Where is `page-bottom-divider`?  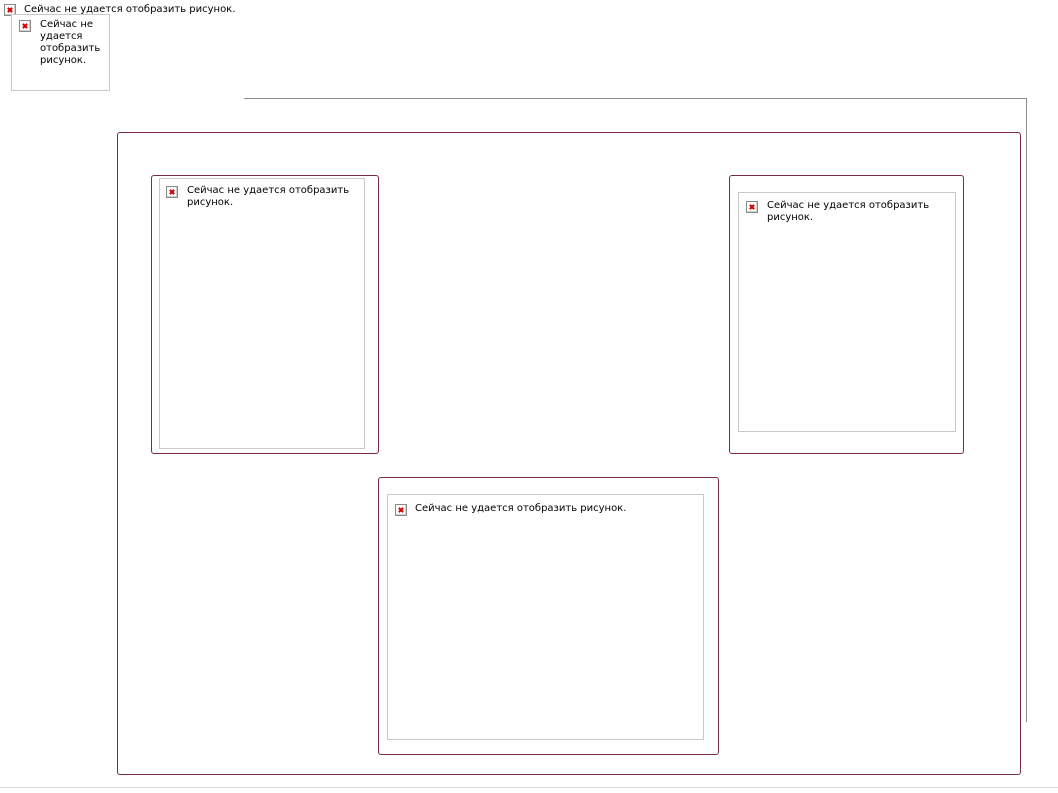 page-bottom-divider is located at coordinates (529, 787).